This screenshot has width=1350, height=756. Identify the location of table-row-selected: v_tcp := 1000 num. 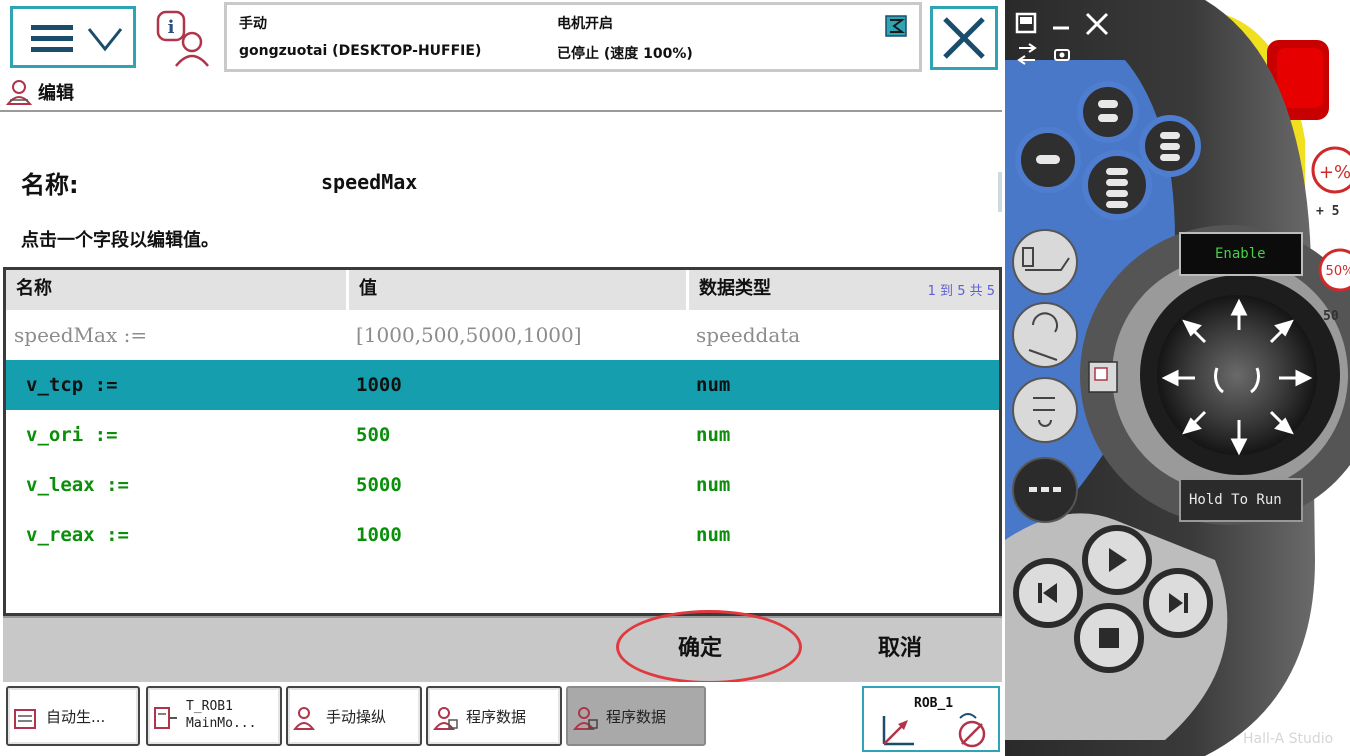
(502, 385).